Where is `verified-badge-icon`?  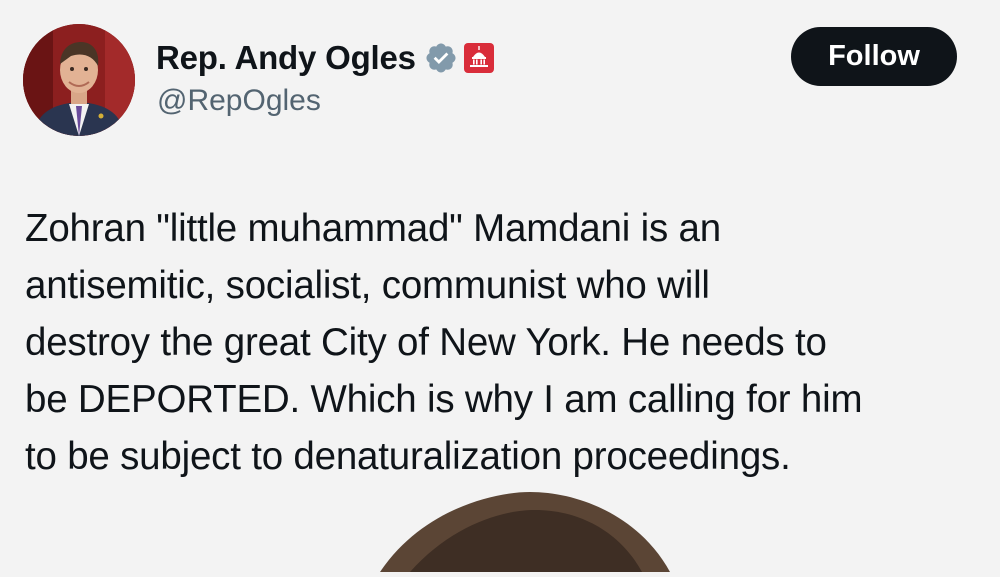
verified-badge-icon is located at coordinates (441, 58).